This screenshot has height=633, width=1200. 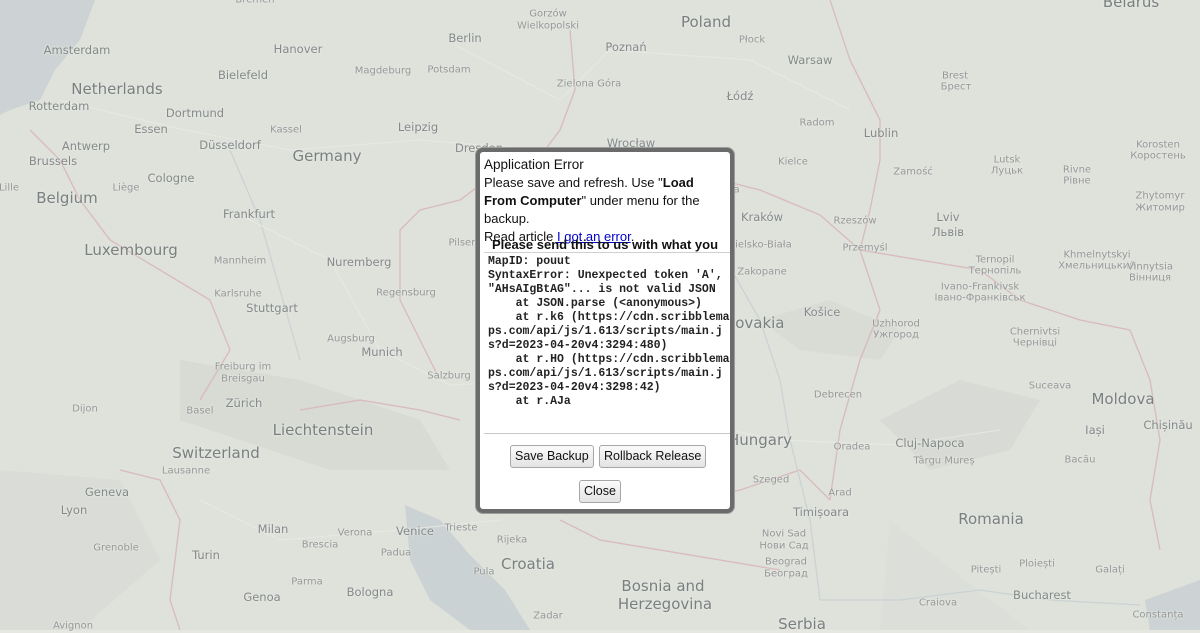 What do you see at coordinates (653, 456) in the screenshot?
I see `rollback-release-button: Rollback Release` at bounding box center [653, 456].